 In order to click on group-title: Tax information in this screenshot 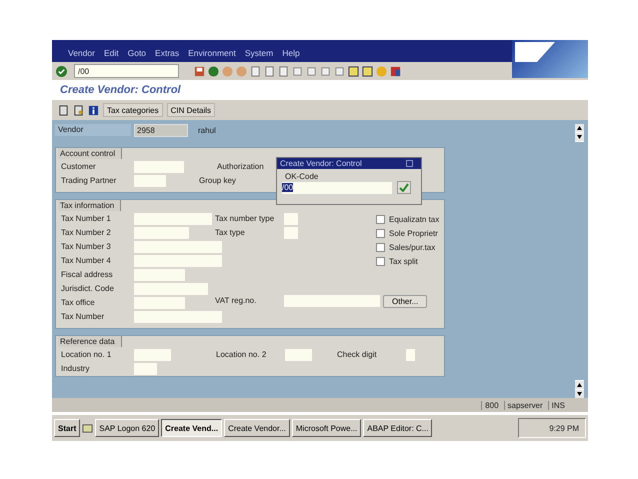, I will do `click(90, 205)`.